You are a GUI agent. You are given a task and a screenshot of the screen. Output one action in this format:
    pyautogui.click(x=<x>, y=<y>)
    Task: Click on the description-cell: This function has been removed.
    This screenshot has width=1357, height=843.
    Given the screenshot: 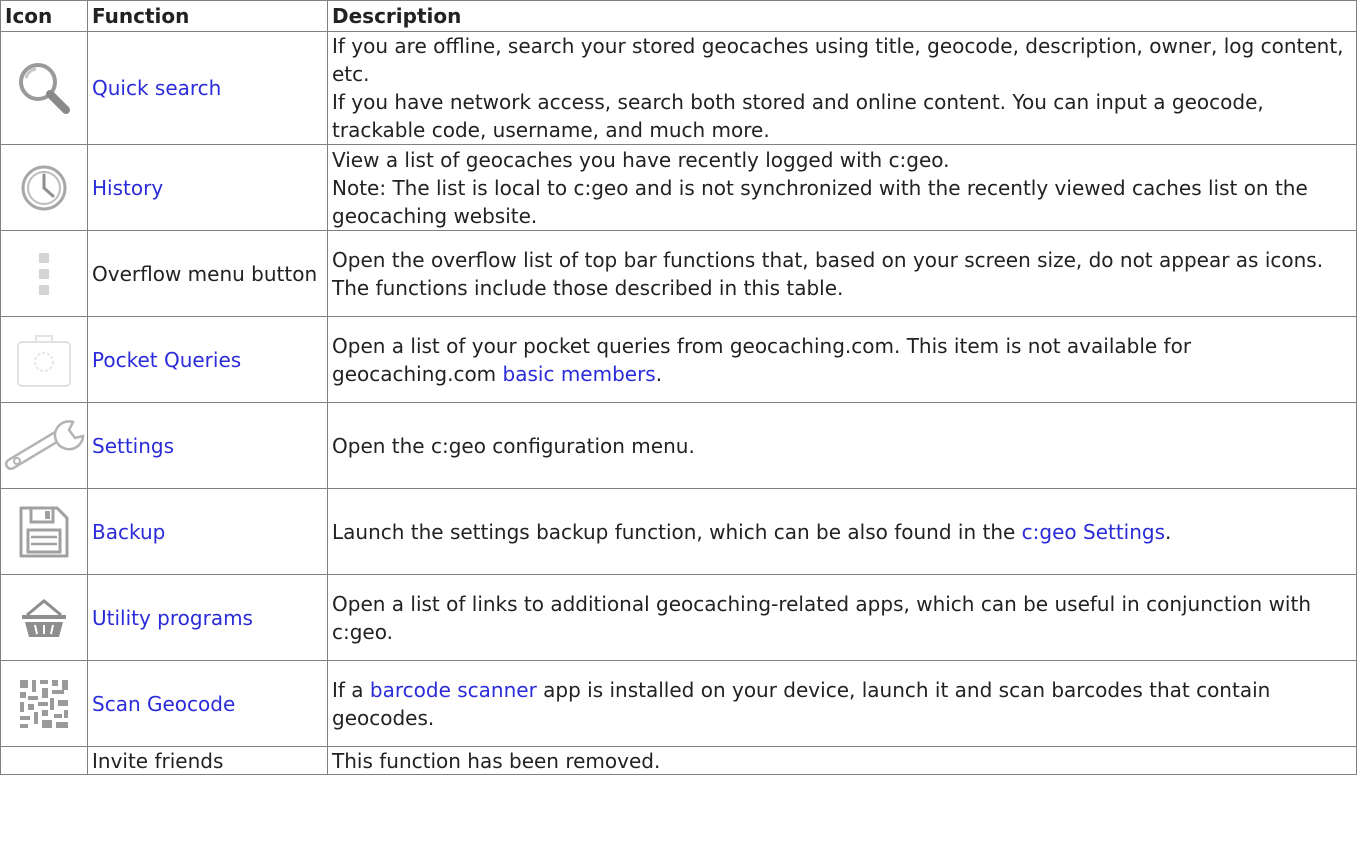 What is the action you would take?
    pyautogui.click(x=842, y=760)
    